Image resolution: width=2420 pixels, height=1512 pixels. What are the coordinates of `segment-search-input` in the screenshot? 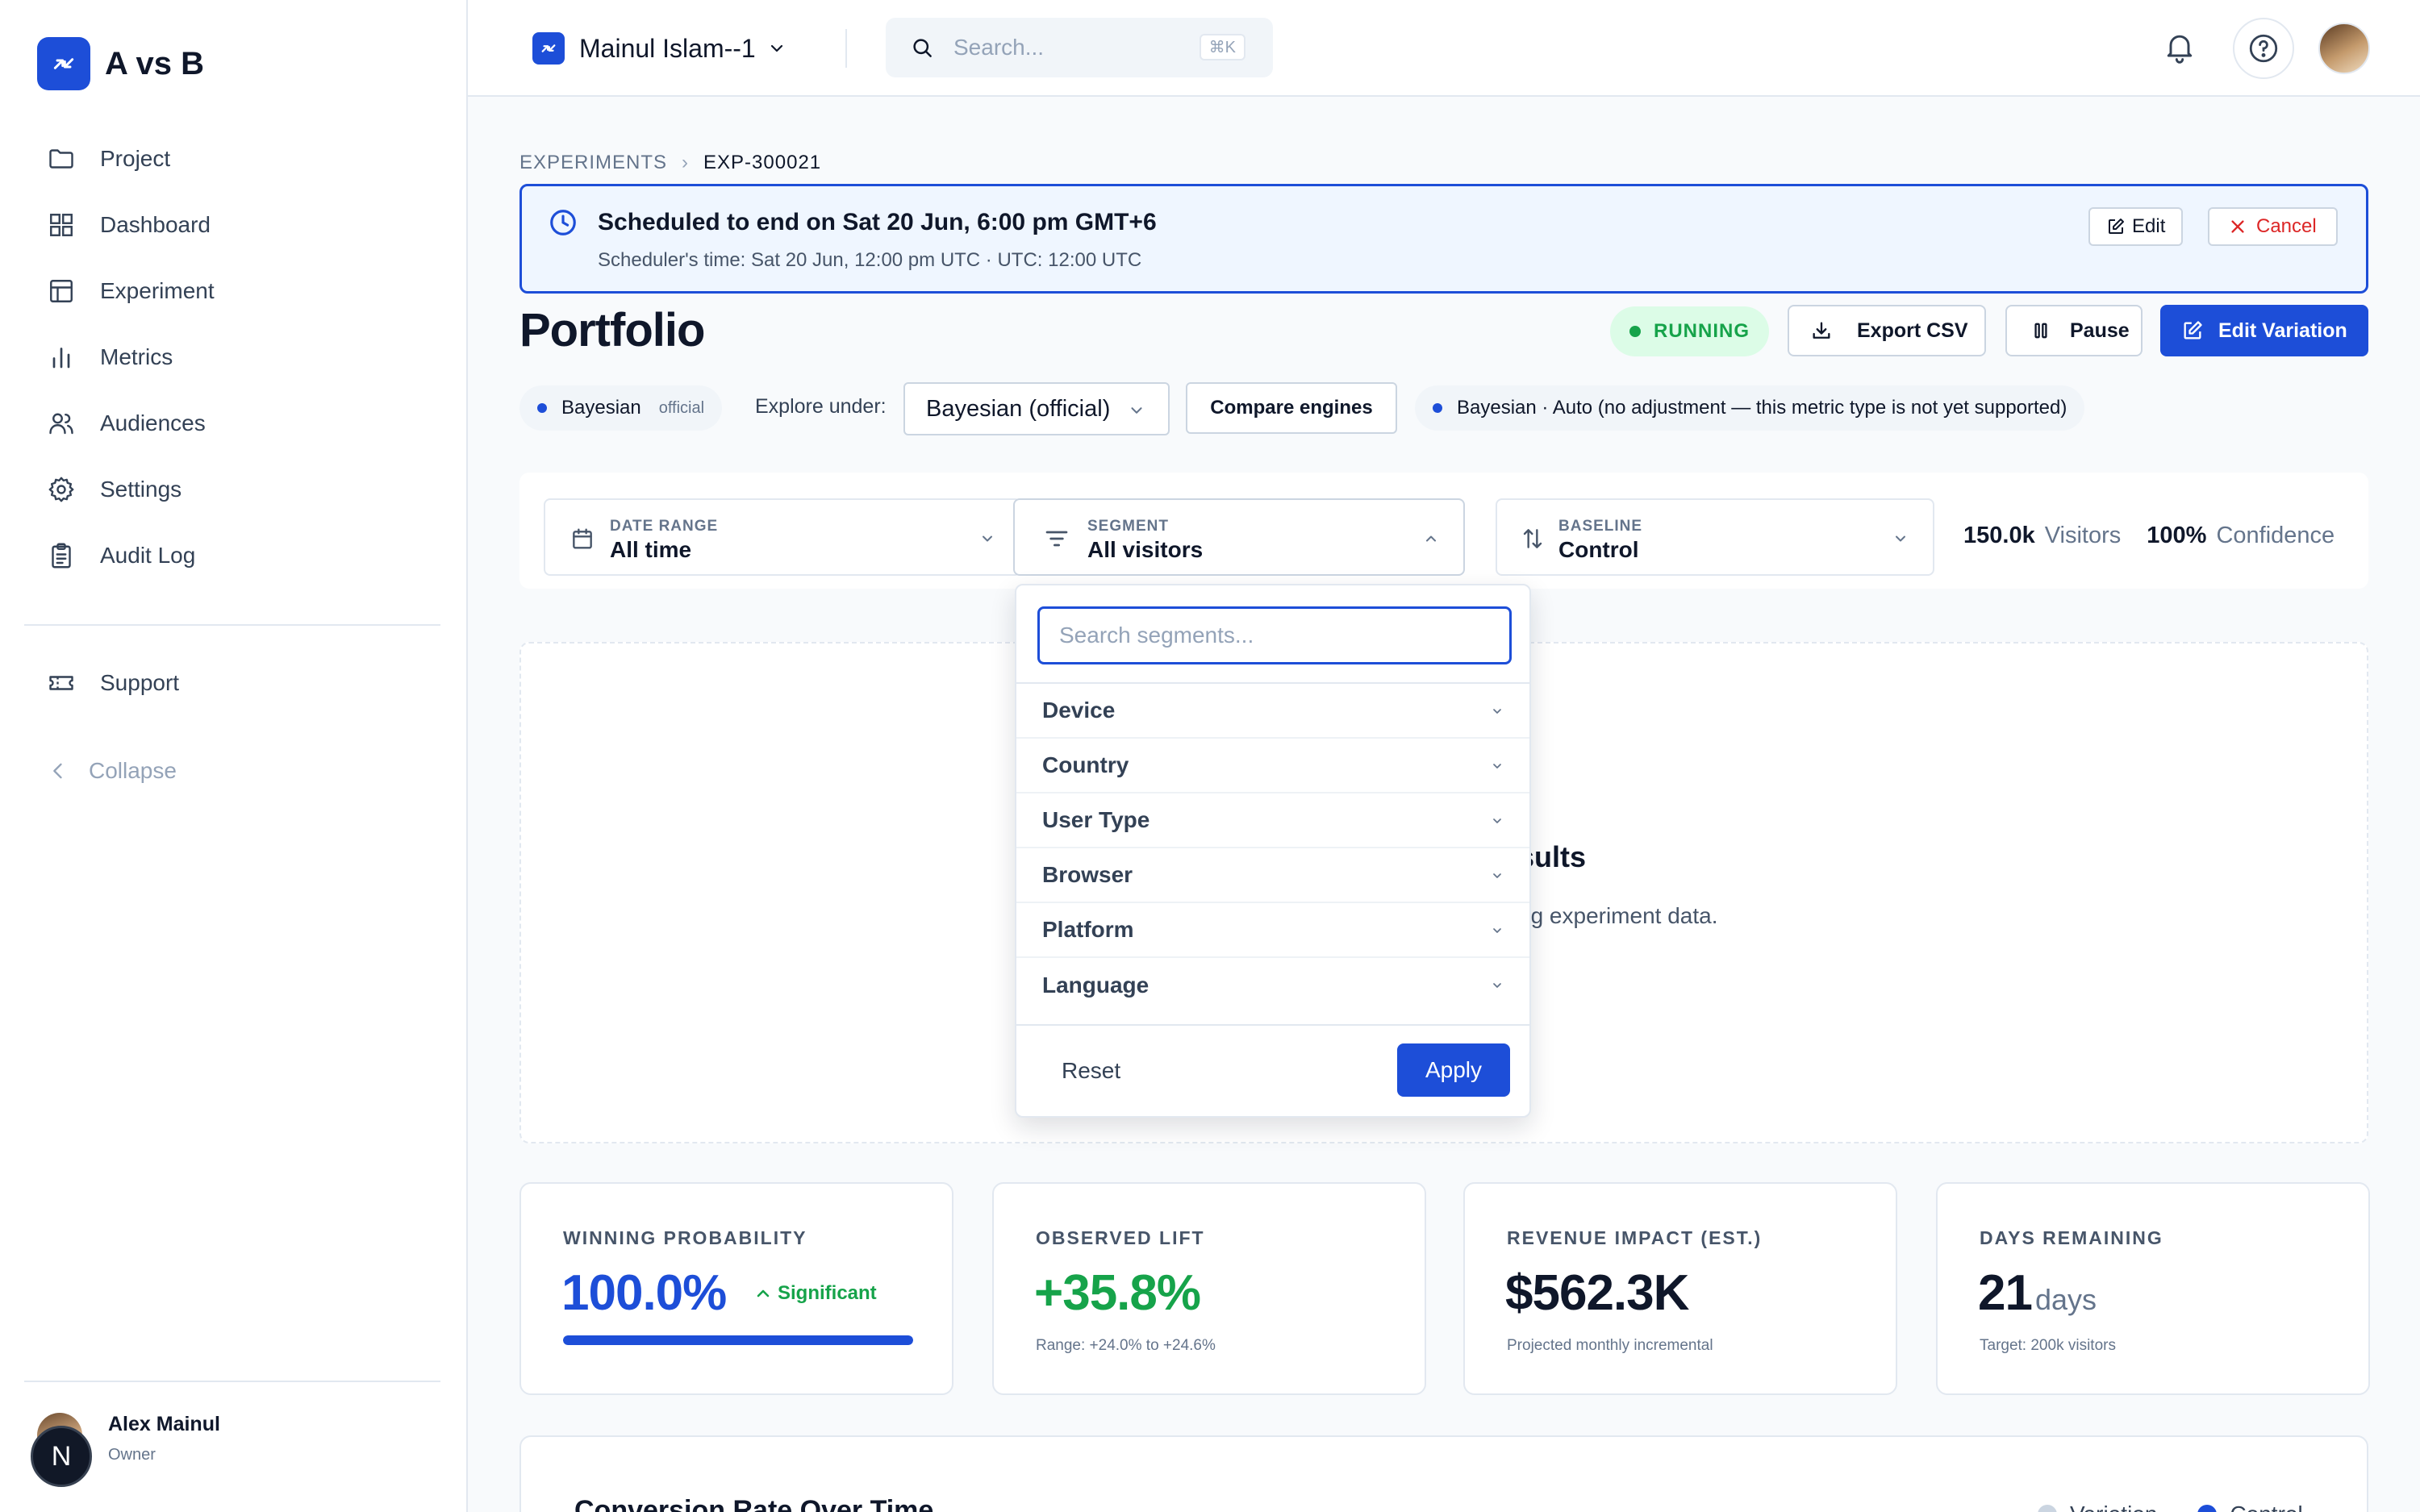 It's located at (1274, 635).